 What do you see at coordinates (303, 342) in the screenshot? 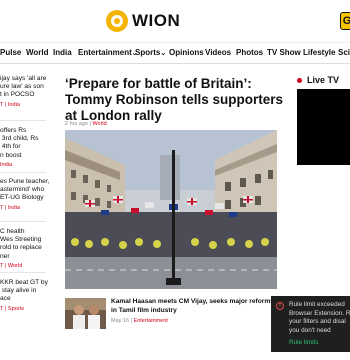
I see `rule-limits-link: Rule limits` at bounding box center [303, 342].